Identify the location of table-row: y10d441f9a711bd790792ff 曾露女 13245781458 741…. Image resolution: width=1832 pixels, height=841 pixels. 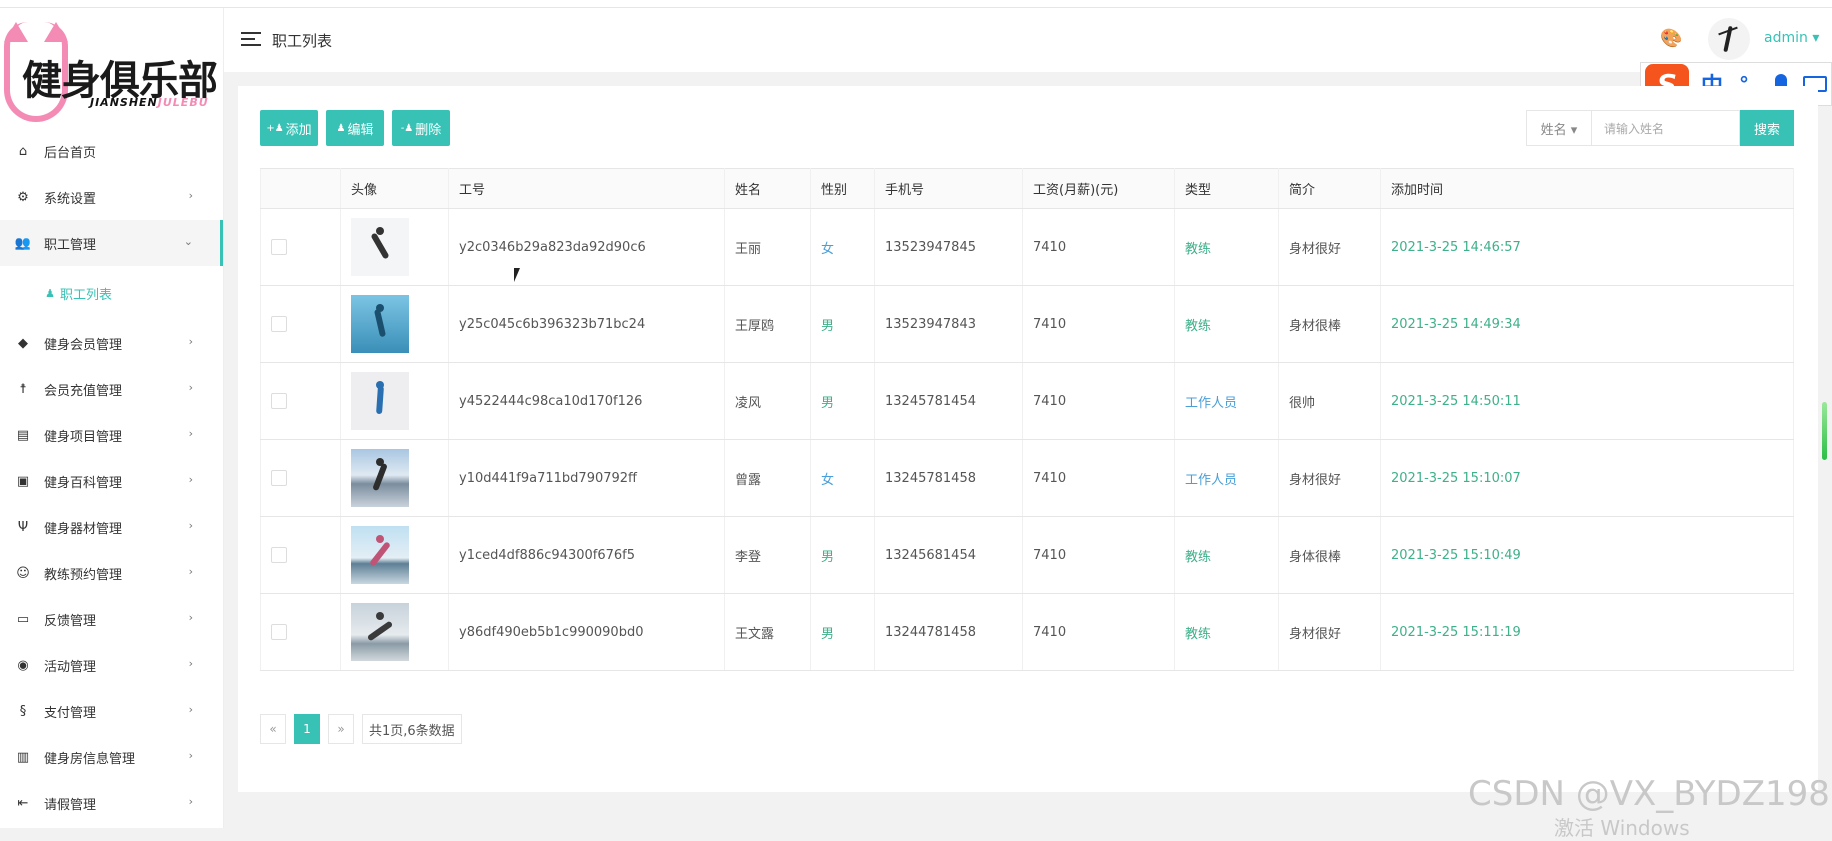
(1027, 478).